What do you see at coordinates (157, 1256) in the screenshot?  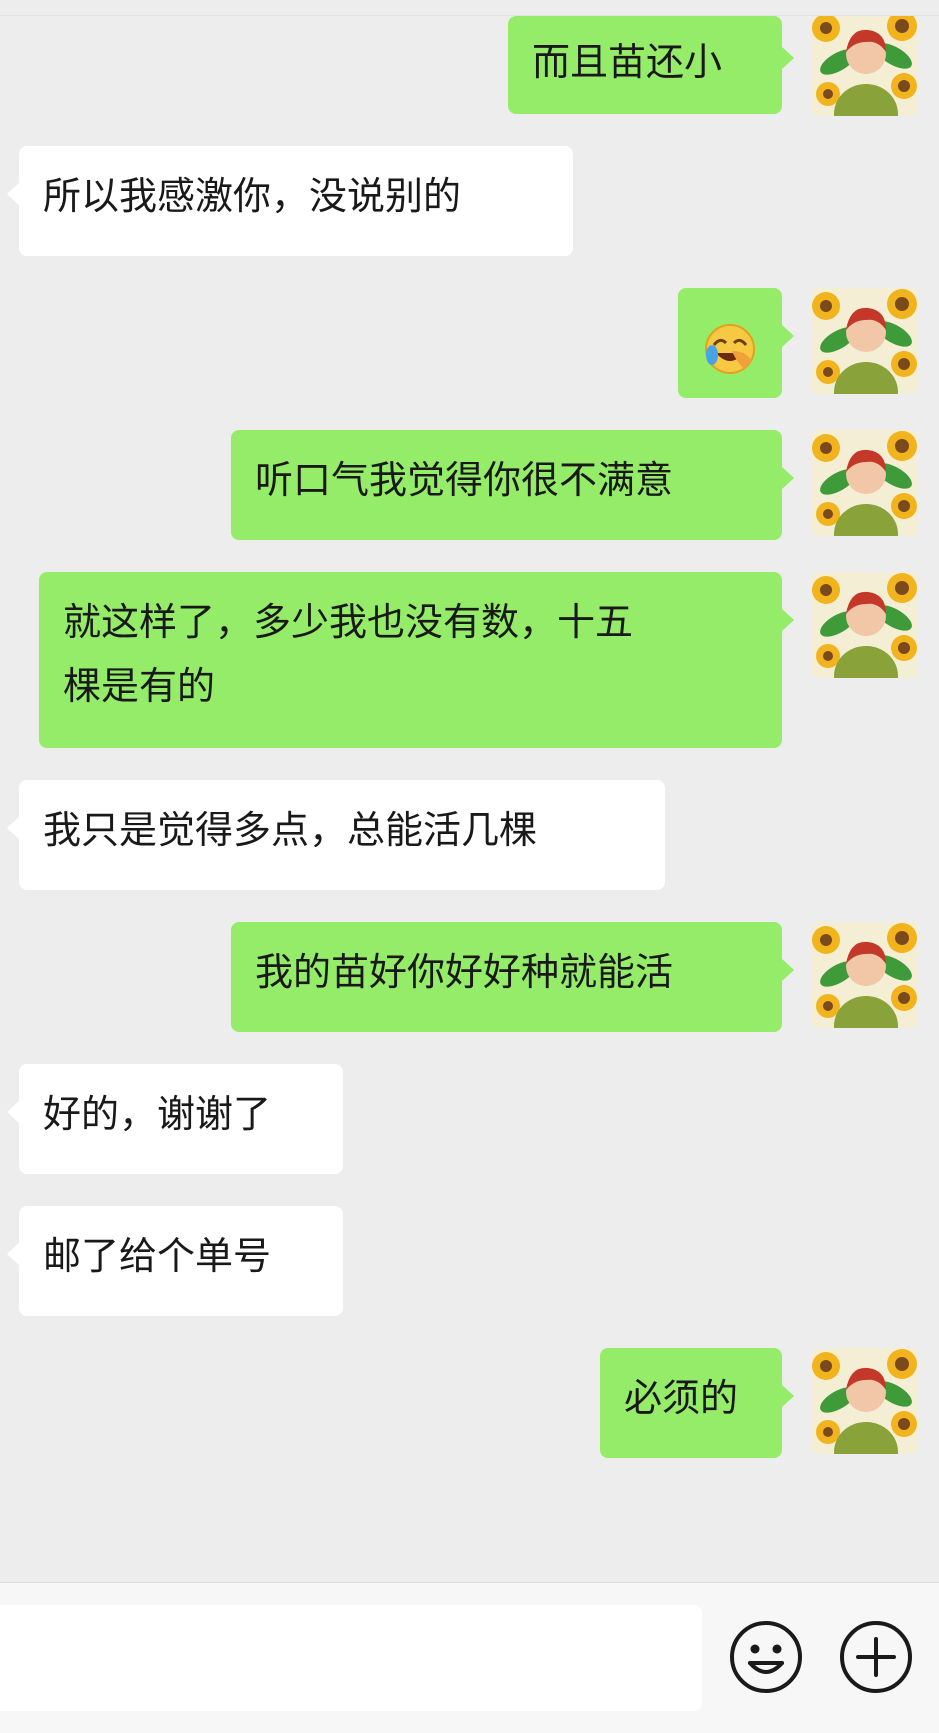 I see `message-text: 邮了给个单号` at bounding box center [157, 1256].